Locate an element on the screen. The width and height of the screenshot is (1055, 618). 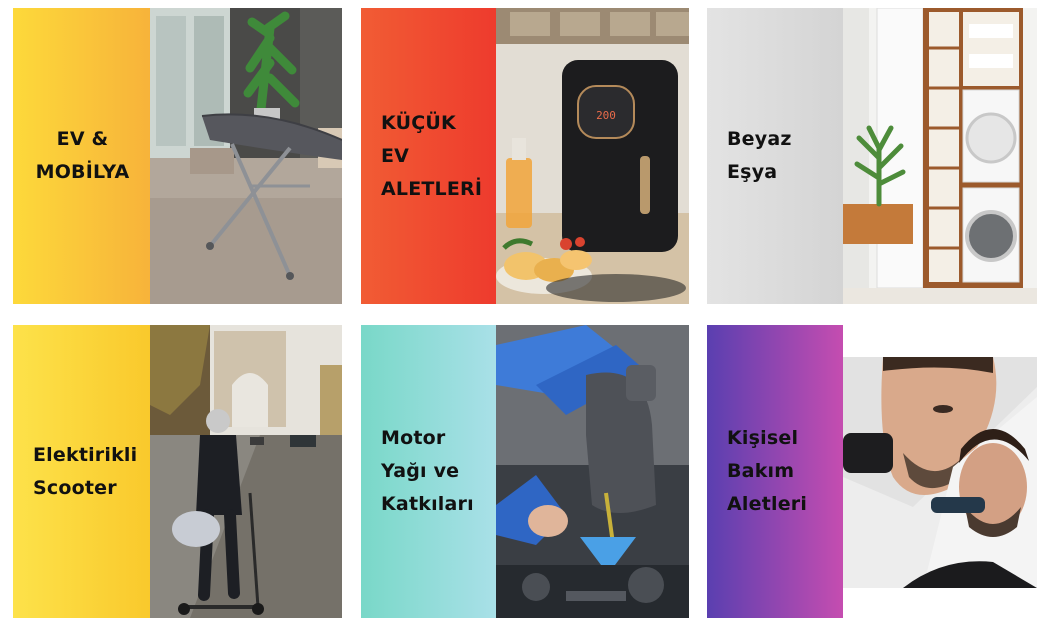
category-label-line: Kişisel is located at coordinates (763, 438).